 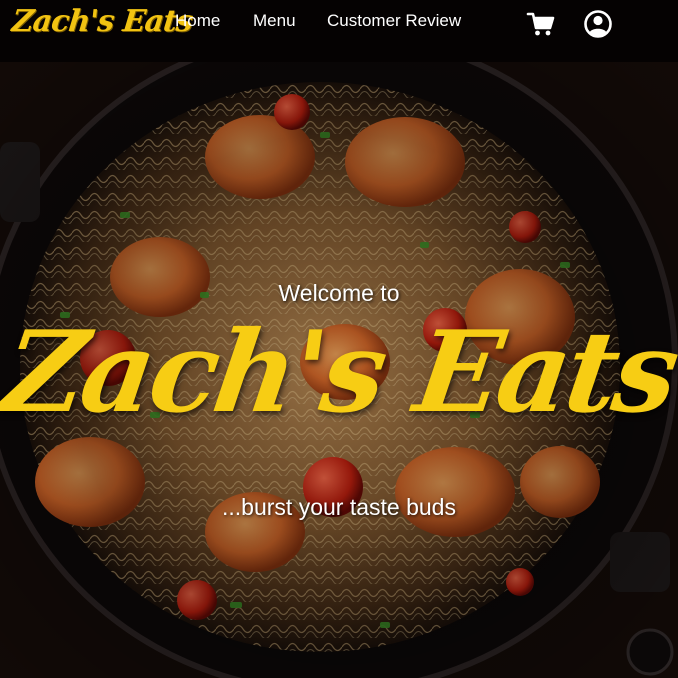 I want to click on brand-logo: Zach's Eats, so click(x=102, y=21).